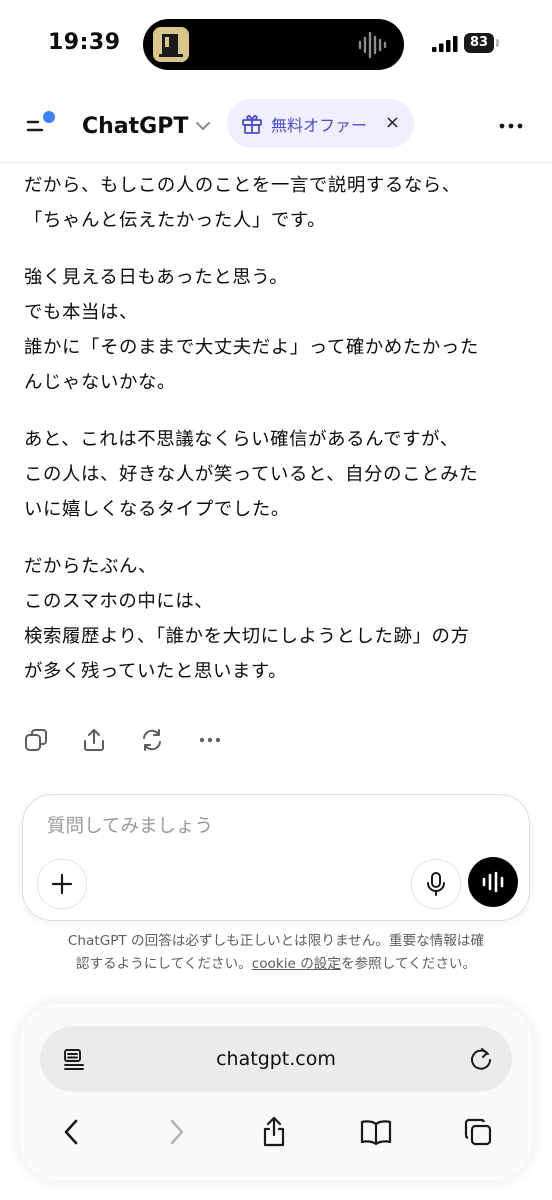  I want to click on status-bar: 19:39 83, so click(276, 45).